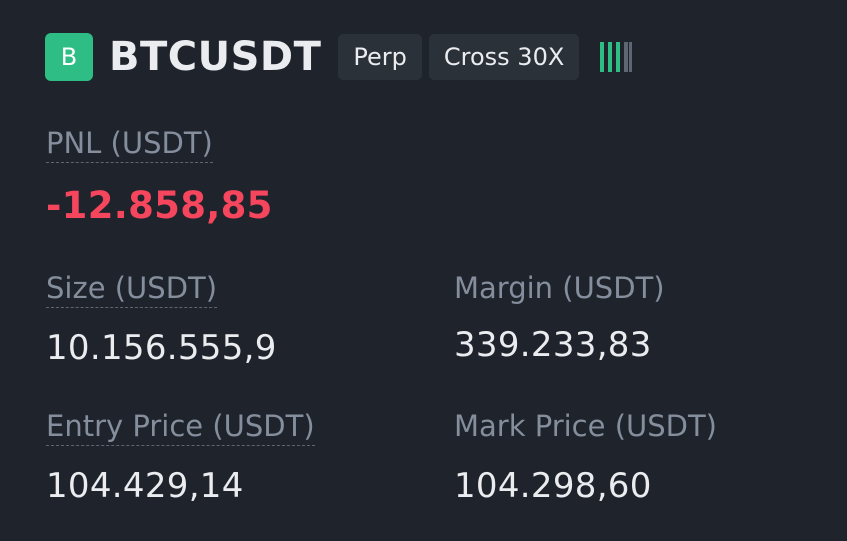  What do you see at coordinates (553, 486) in the screenshot?
I see `mark-price-value: 104.298,60` at bounding box center [553, 486].